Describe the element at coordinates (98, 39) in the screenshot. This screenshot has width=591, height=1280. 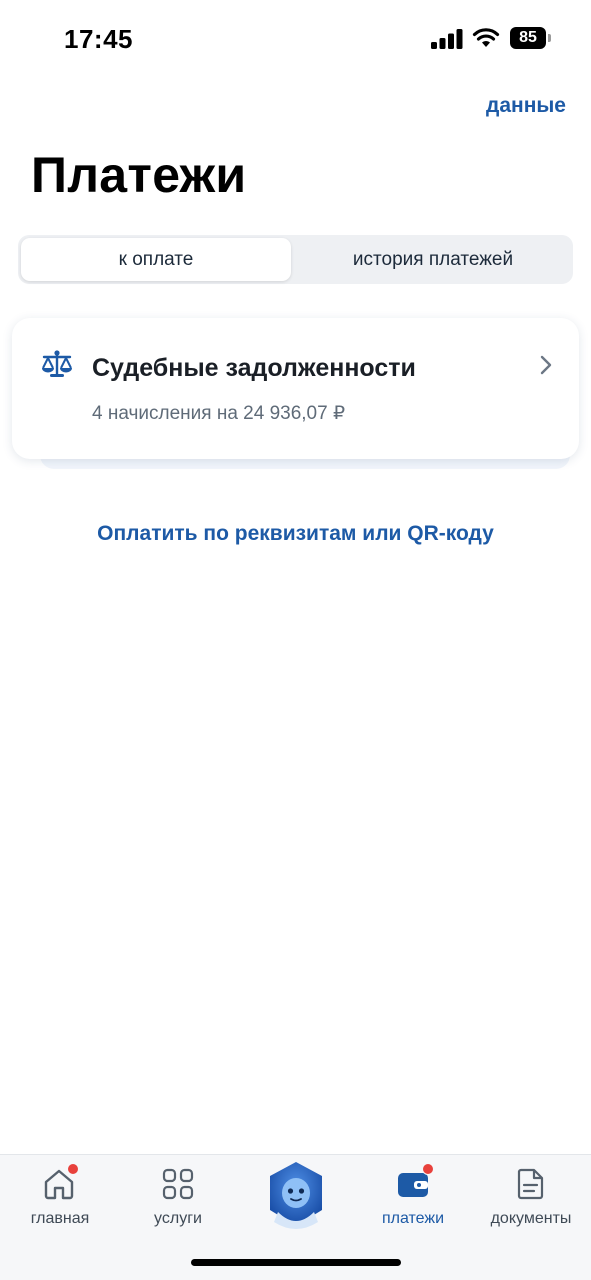
I see `status-time: 17:45` at that location.